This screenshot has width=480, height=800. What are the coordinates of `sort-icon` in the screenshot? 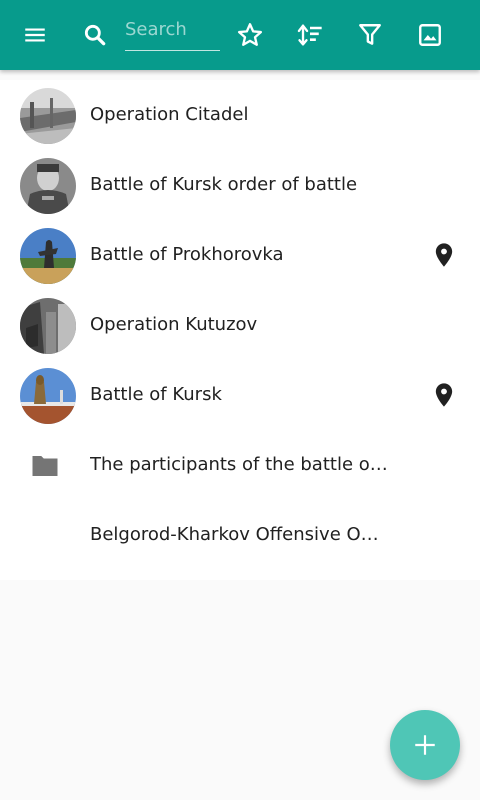 It's located at (309, 35).